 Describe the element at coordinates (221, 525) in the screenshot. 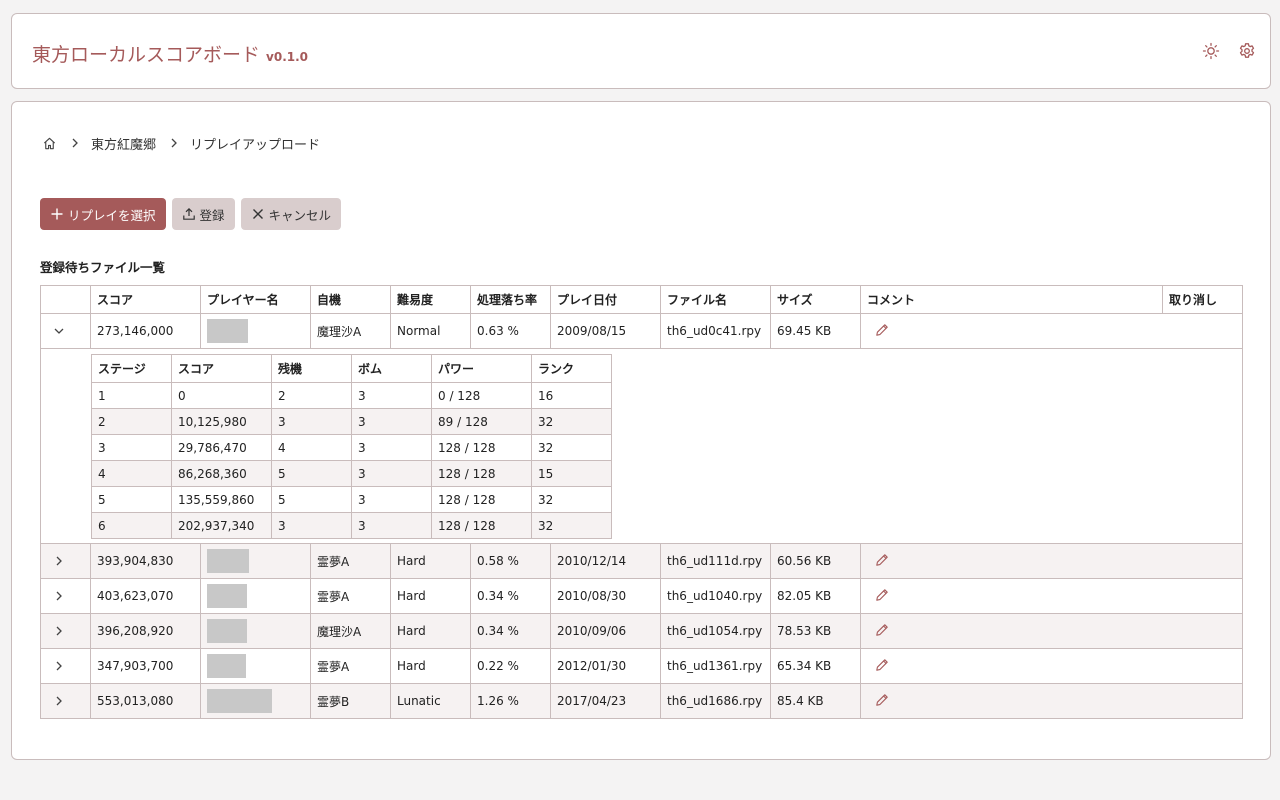

I see `stage-cell: 202,937,340` at that location.